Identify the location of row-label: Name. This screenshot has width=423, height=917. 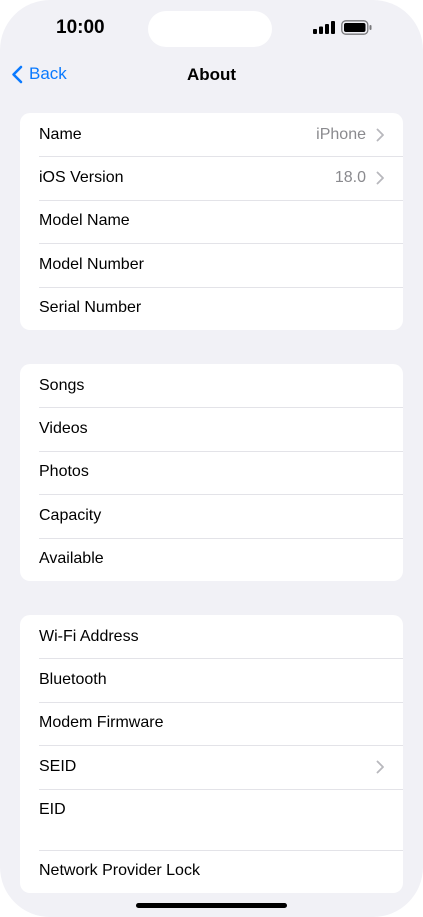
(60, 134).